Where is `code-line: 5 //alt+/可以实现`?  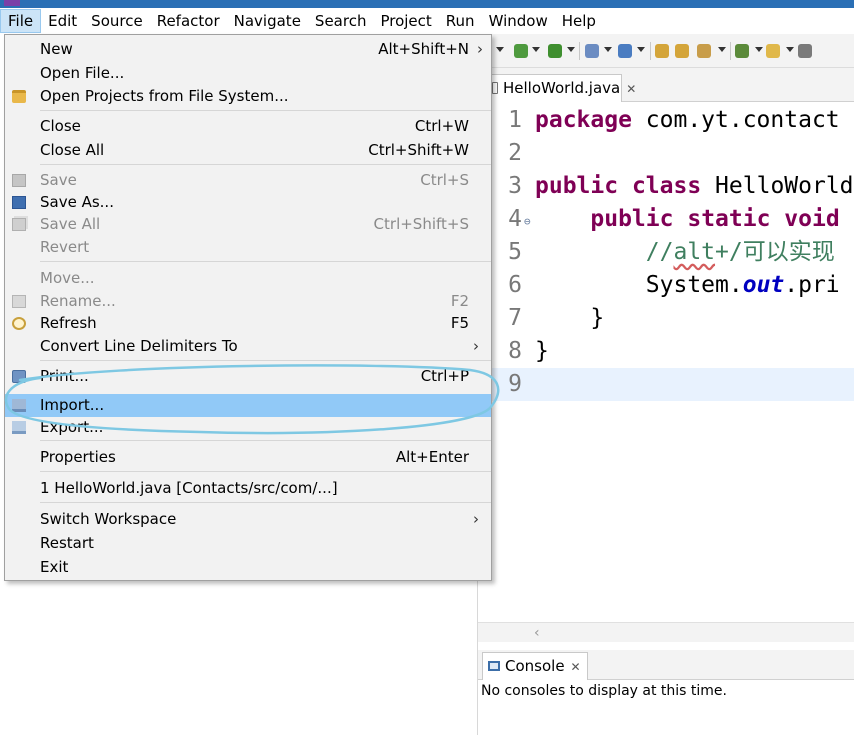
code-line: 5 //alt+/可以实现 is located at coordinates (666, 252).